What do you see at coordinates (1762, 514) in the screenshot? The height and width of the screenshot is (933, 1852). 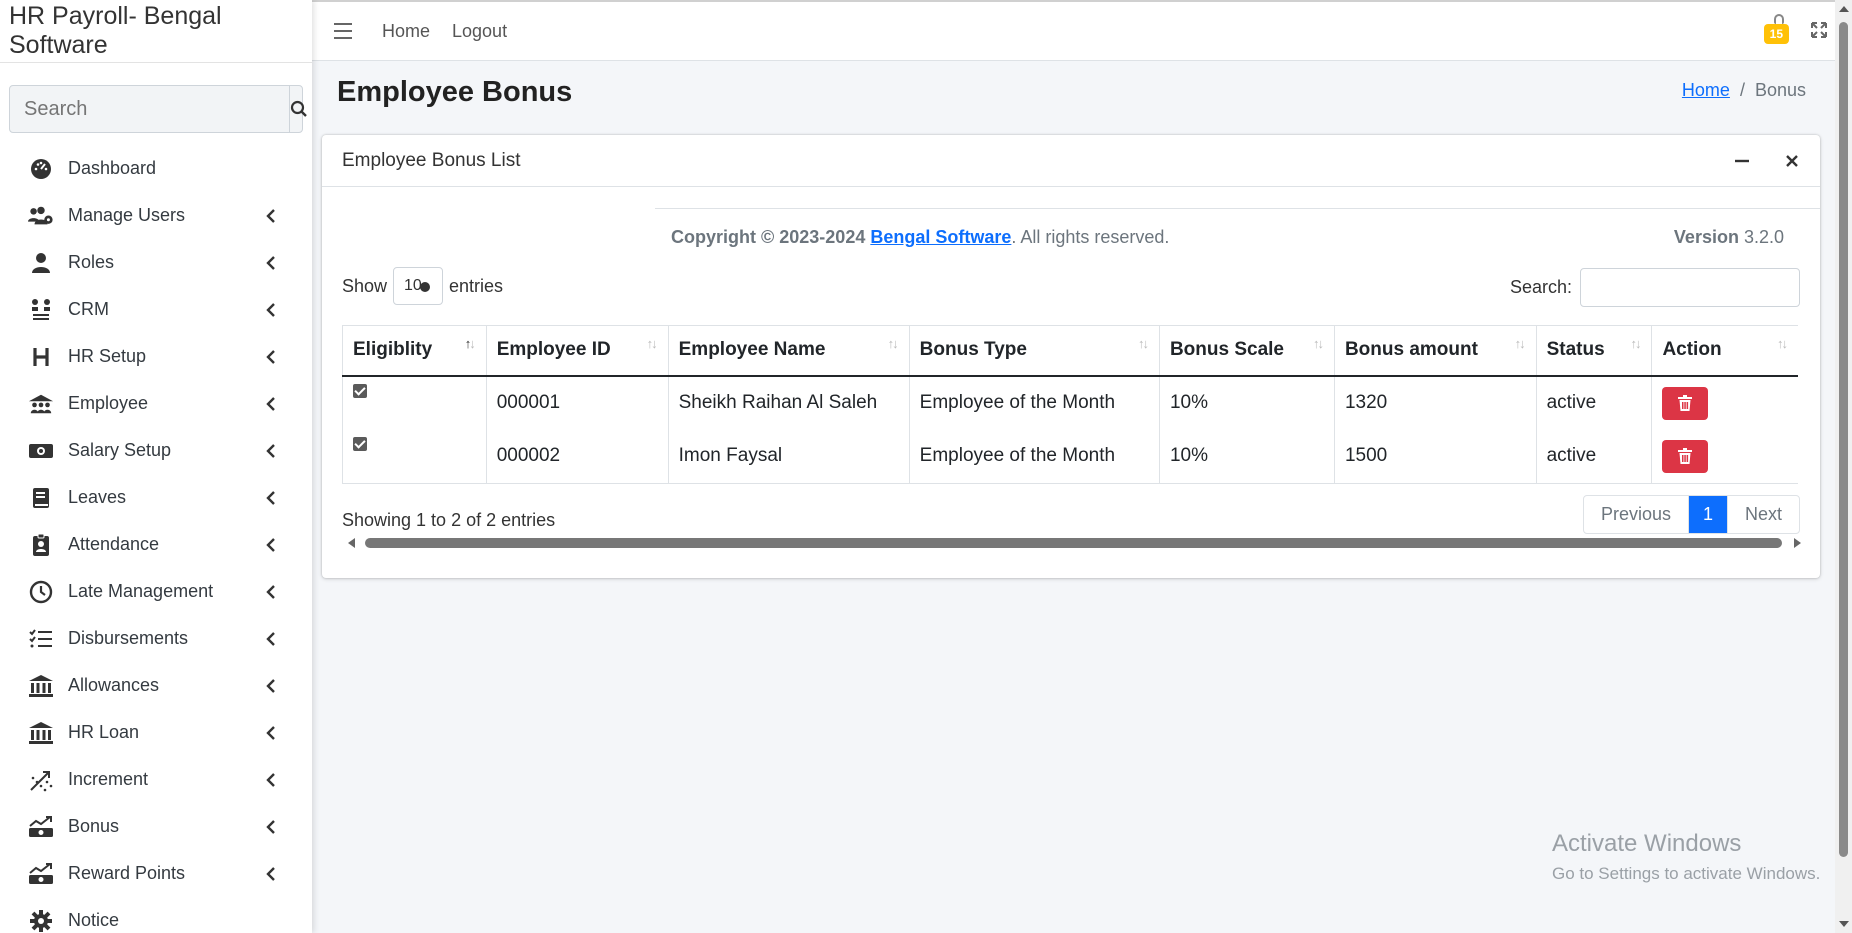 I see `next-button: Next` at bounding box center [1762, 514].